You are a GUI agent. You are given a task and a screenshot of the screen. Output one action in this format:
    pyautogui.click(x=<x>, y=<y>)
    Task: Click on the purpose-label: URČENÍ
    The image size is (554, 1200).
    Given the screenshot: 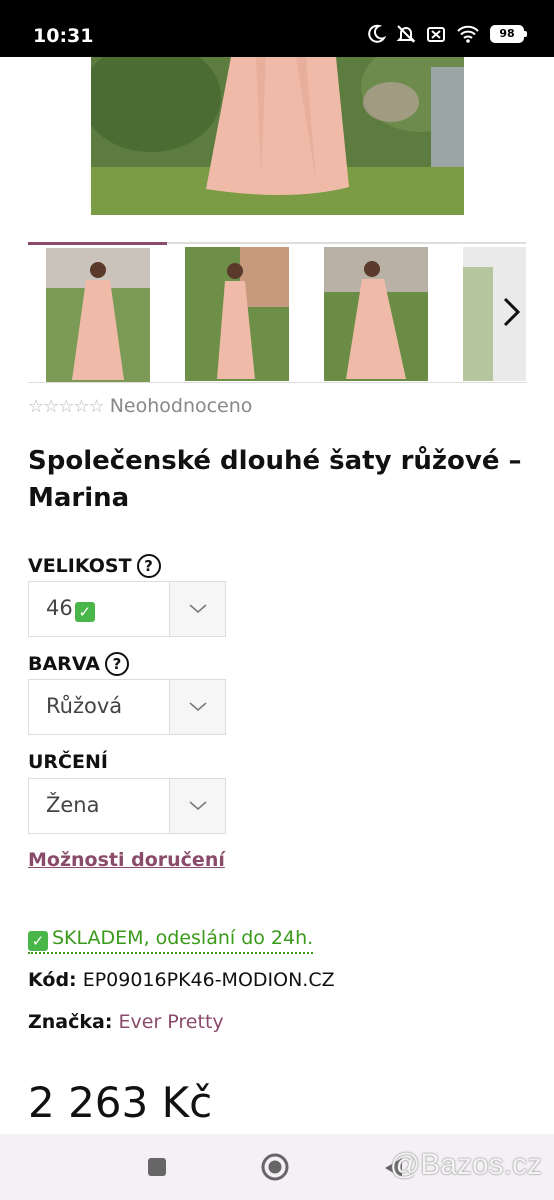 What is the action you would take?
    pyautogui.click(x=68, y=762)
    